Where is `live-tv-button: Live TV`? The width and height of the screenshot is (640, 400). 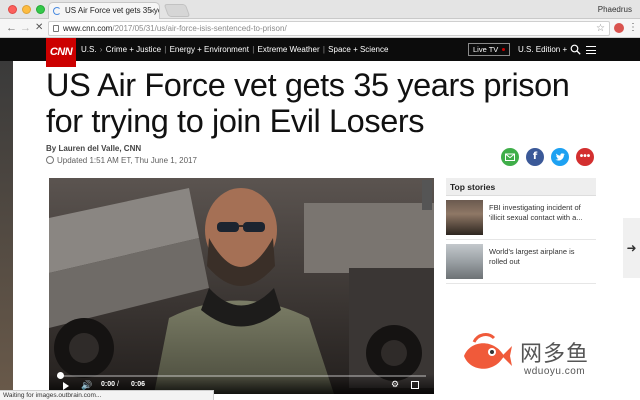
live-tv-button: Live TV is located at coordinates (489, 49).